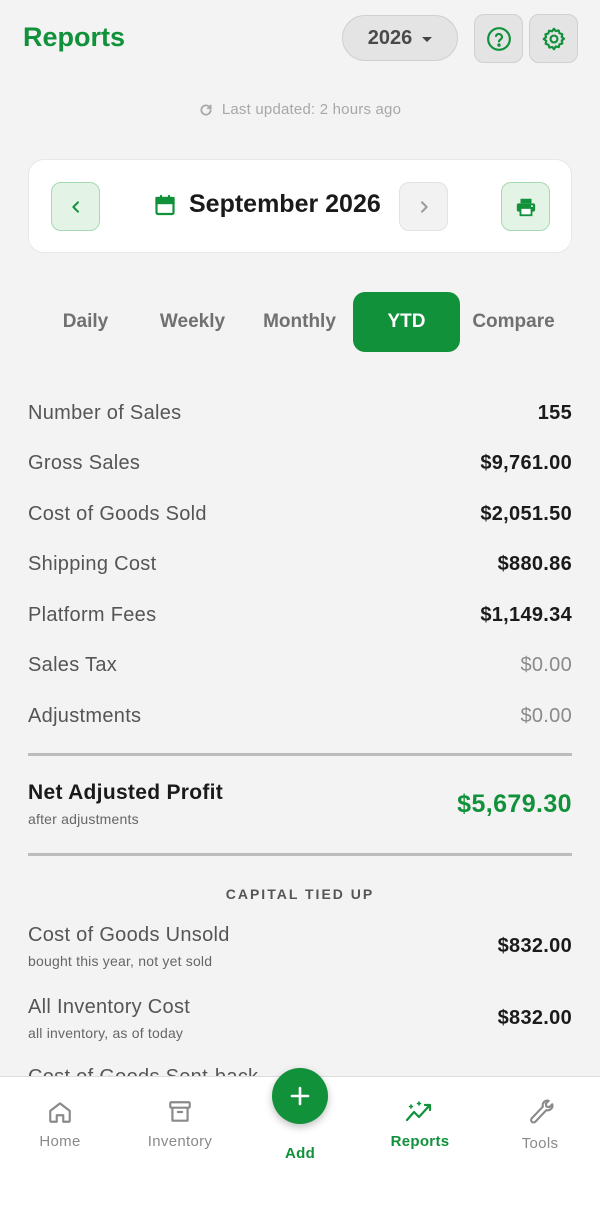 This screenshot has width=600, height=1219. I want to click on plus-icon, so click(300, 1096).